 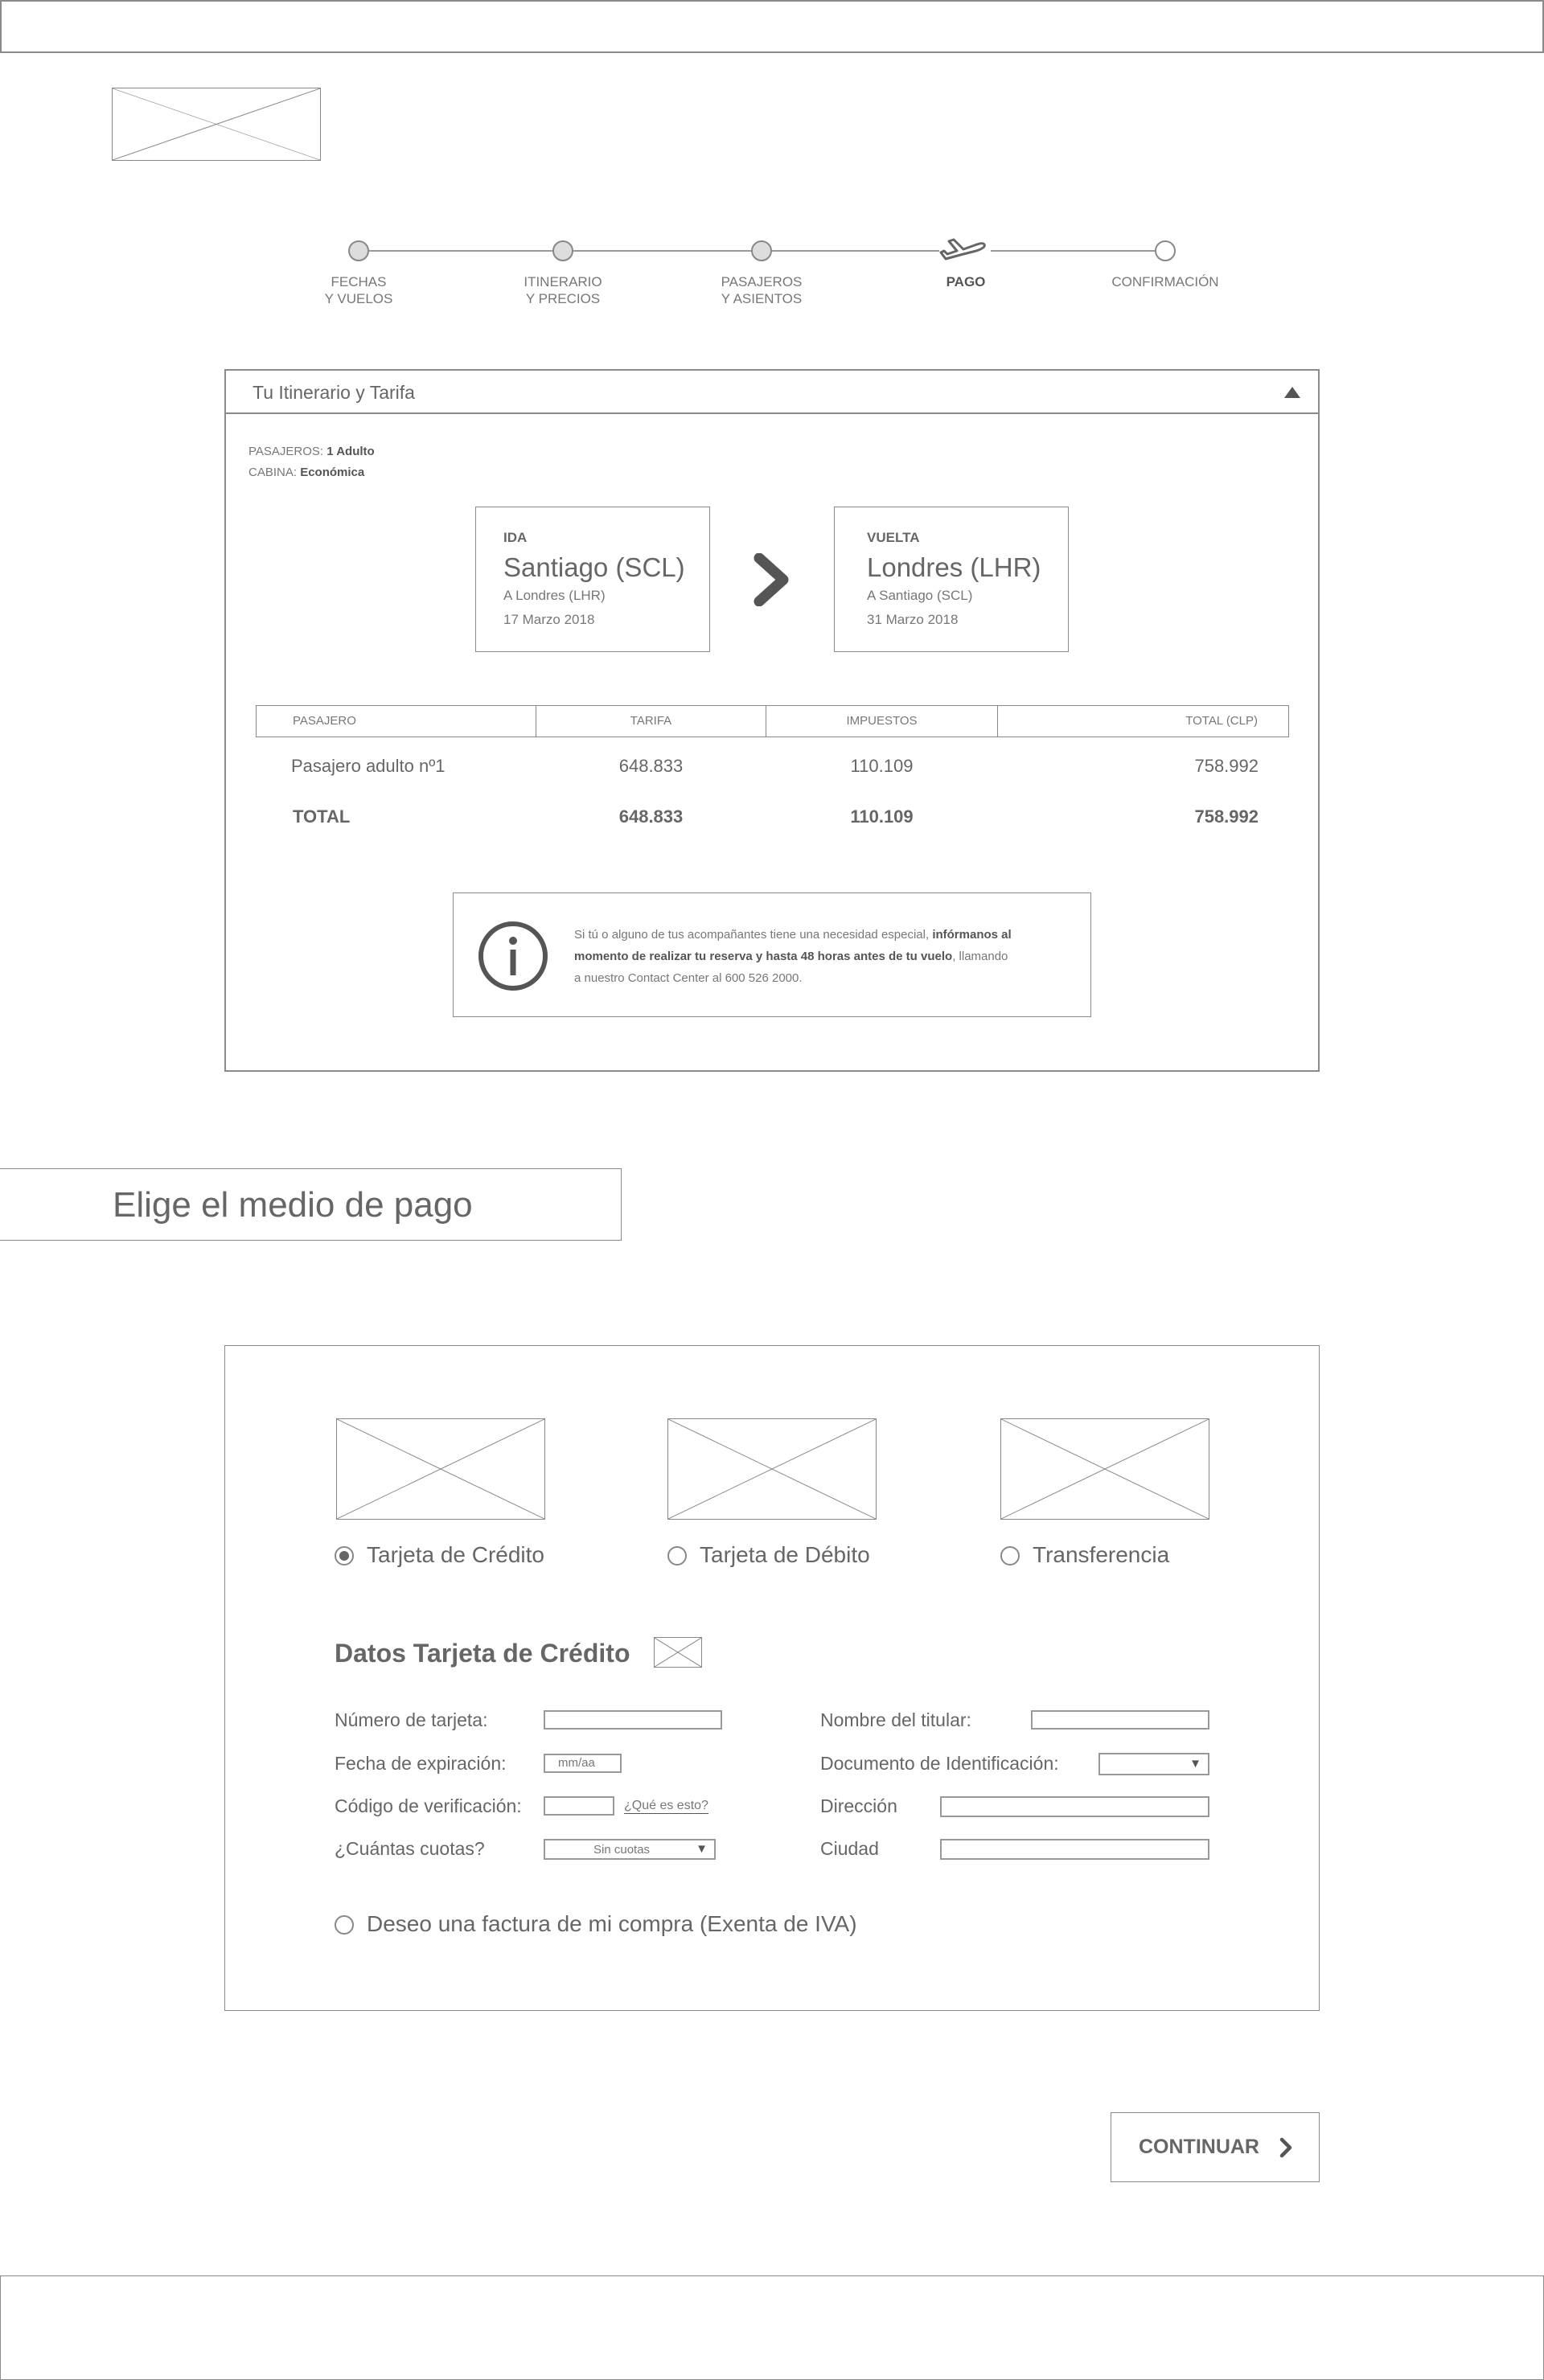 What do you see at coordinates (217, 125) in the screenshot?
I see `logo-placeholder` at bounding box center [217, 125].